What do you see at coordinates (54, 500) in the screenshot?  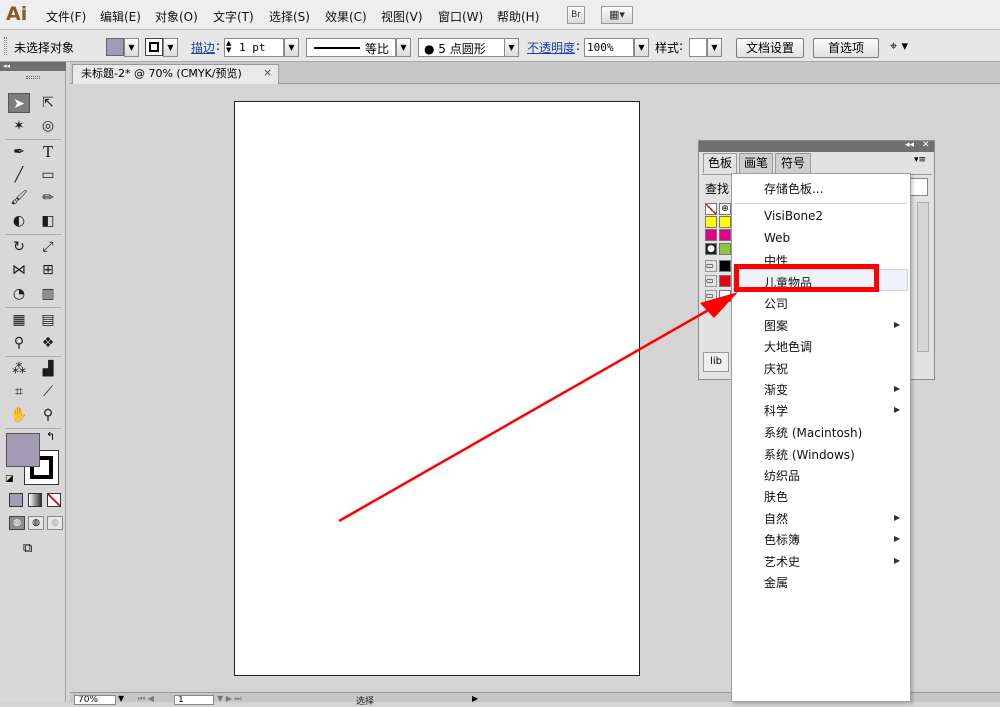 I see `none-mode-icon` at bounding box center [54, 500].